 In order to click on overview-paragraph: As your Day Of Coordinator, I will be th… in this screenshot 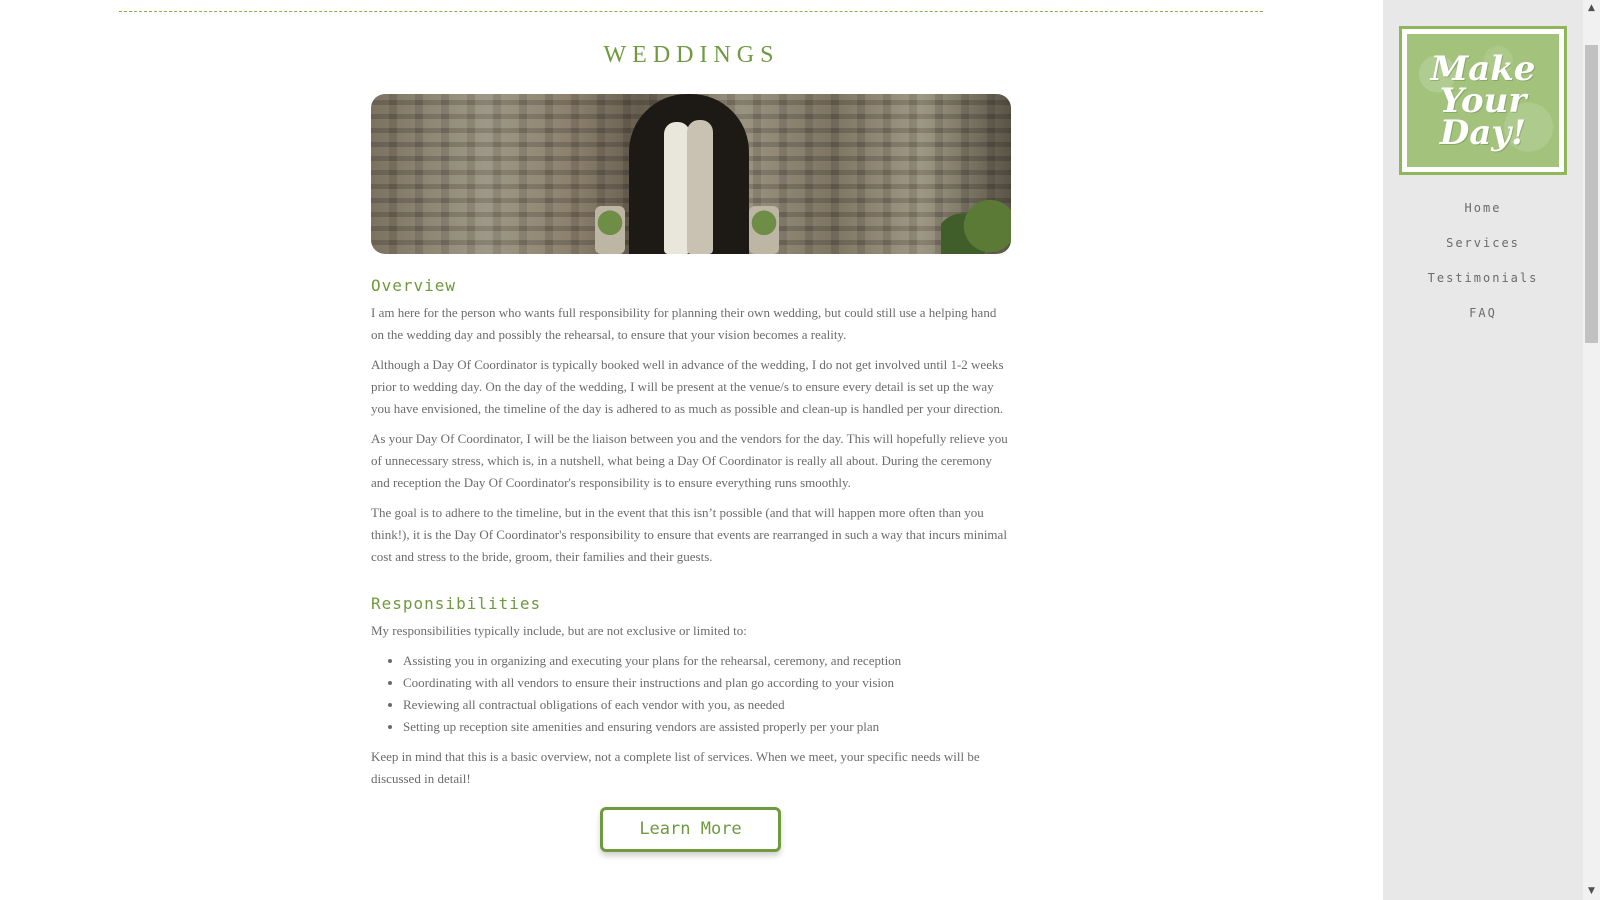, I will do `click(689, 460)`.